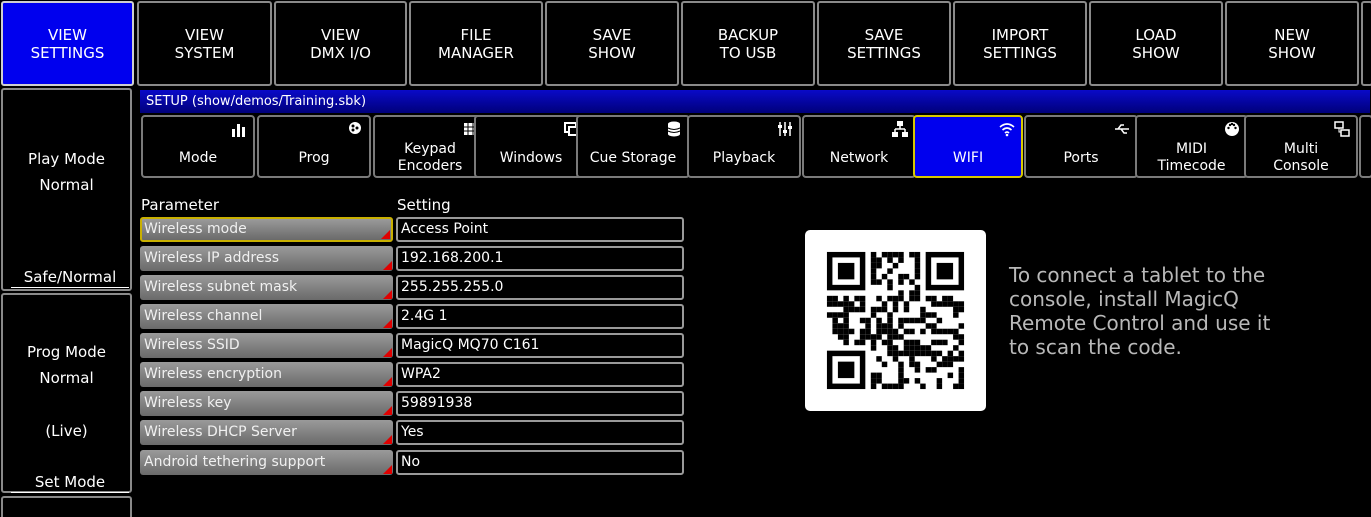 The height and width of the screenshot is (517, 1371). What do you see at coordinates (968, 146) in the screenshot?
I see `tab-wifi: WIFI` at bounding box center [968, 146].